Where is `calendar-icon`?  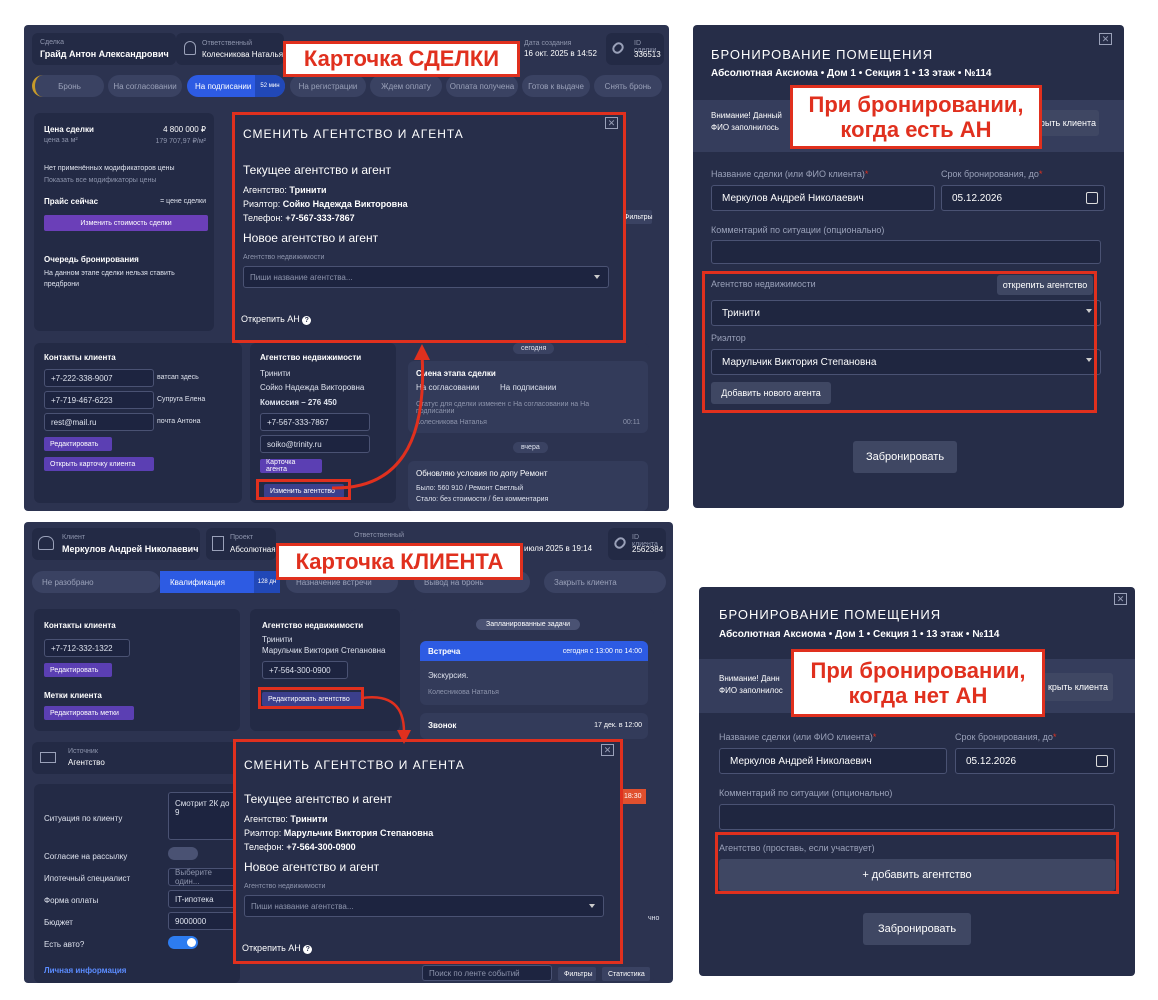 calendar-icon is located at coordinates (1102, 761).